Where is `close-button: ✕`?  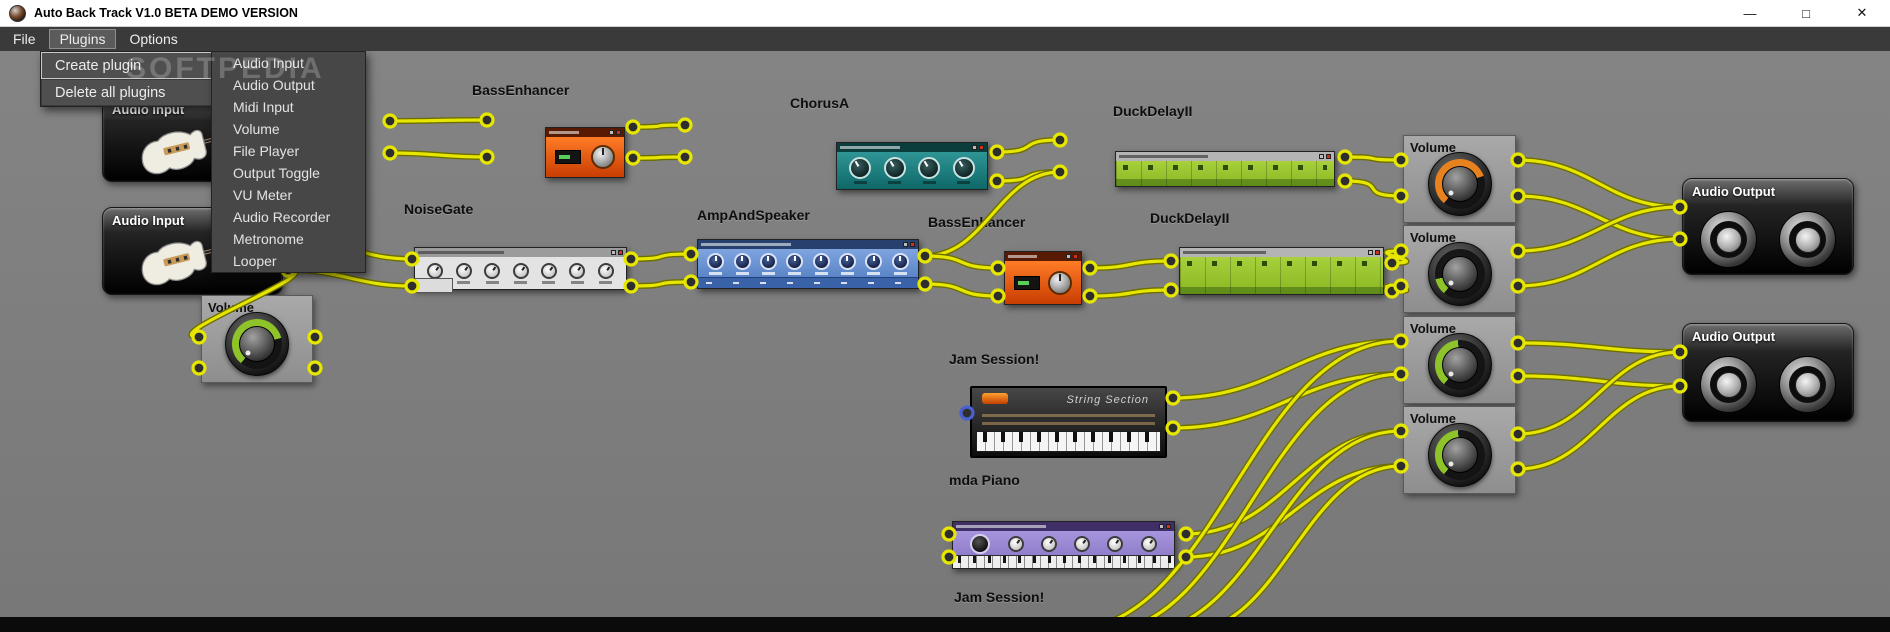
close-button: ✕ is located at coordinates (1862, 13).